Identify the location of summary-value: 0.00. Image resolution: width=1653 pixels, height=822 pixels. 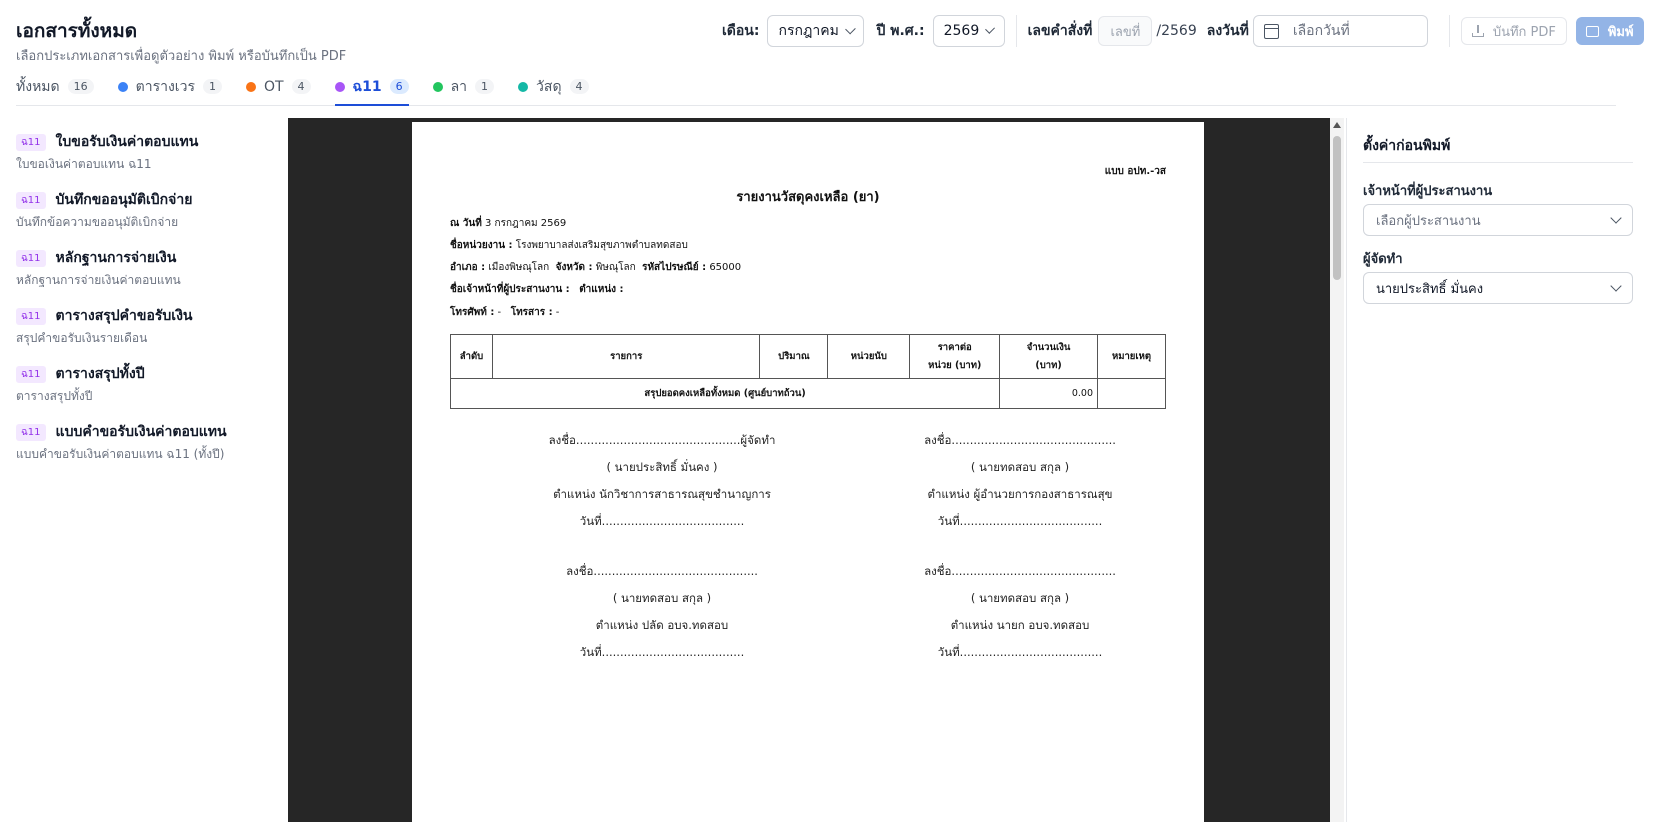
(1049, 393).